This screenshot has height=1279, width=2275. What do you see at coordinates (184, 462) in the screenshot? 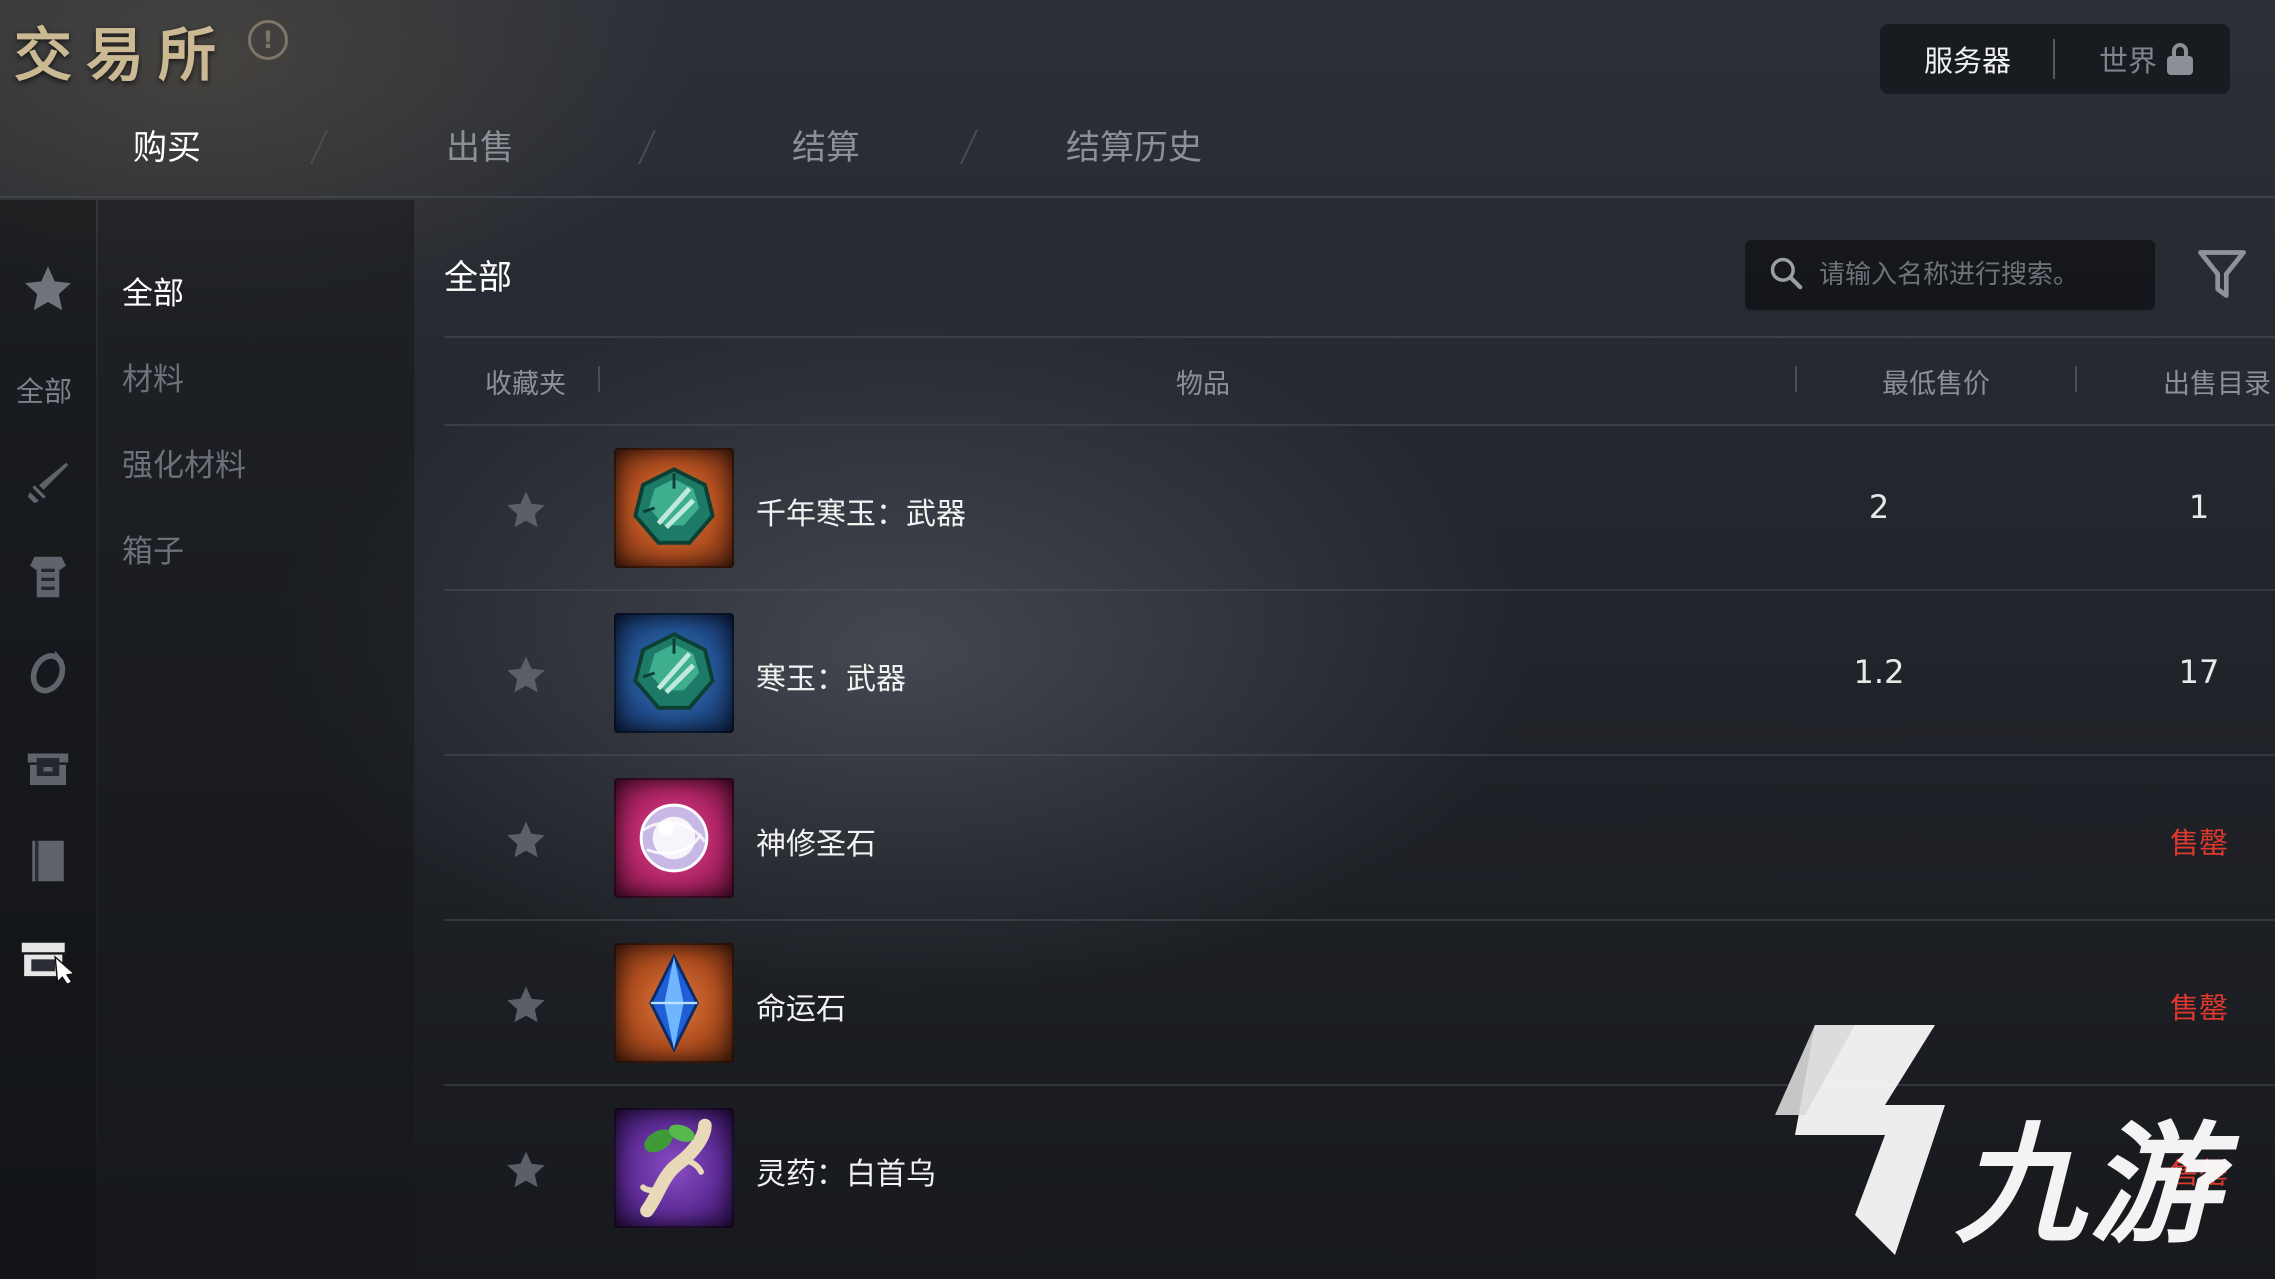
I see `category-item-enhancement-materials: 强化材料` at bounding box center [184, 462].